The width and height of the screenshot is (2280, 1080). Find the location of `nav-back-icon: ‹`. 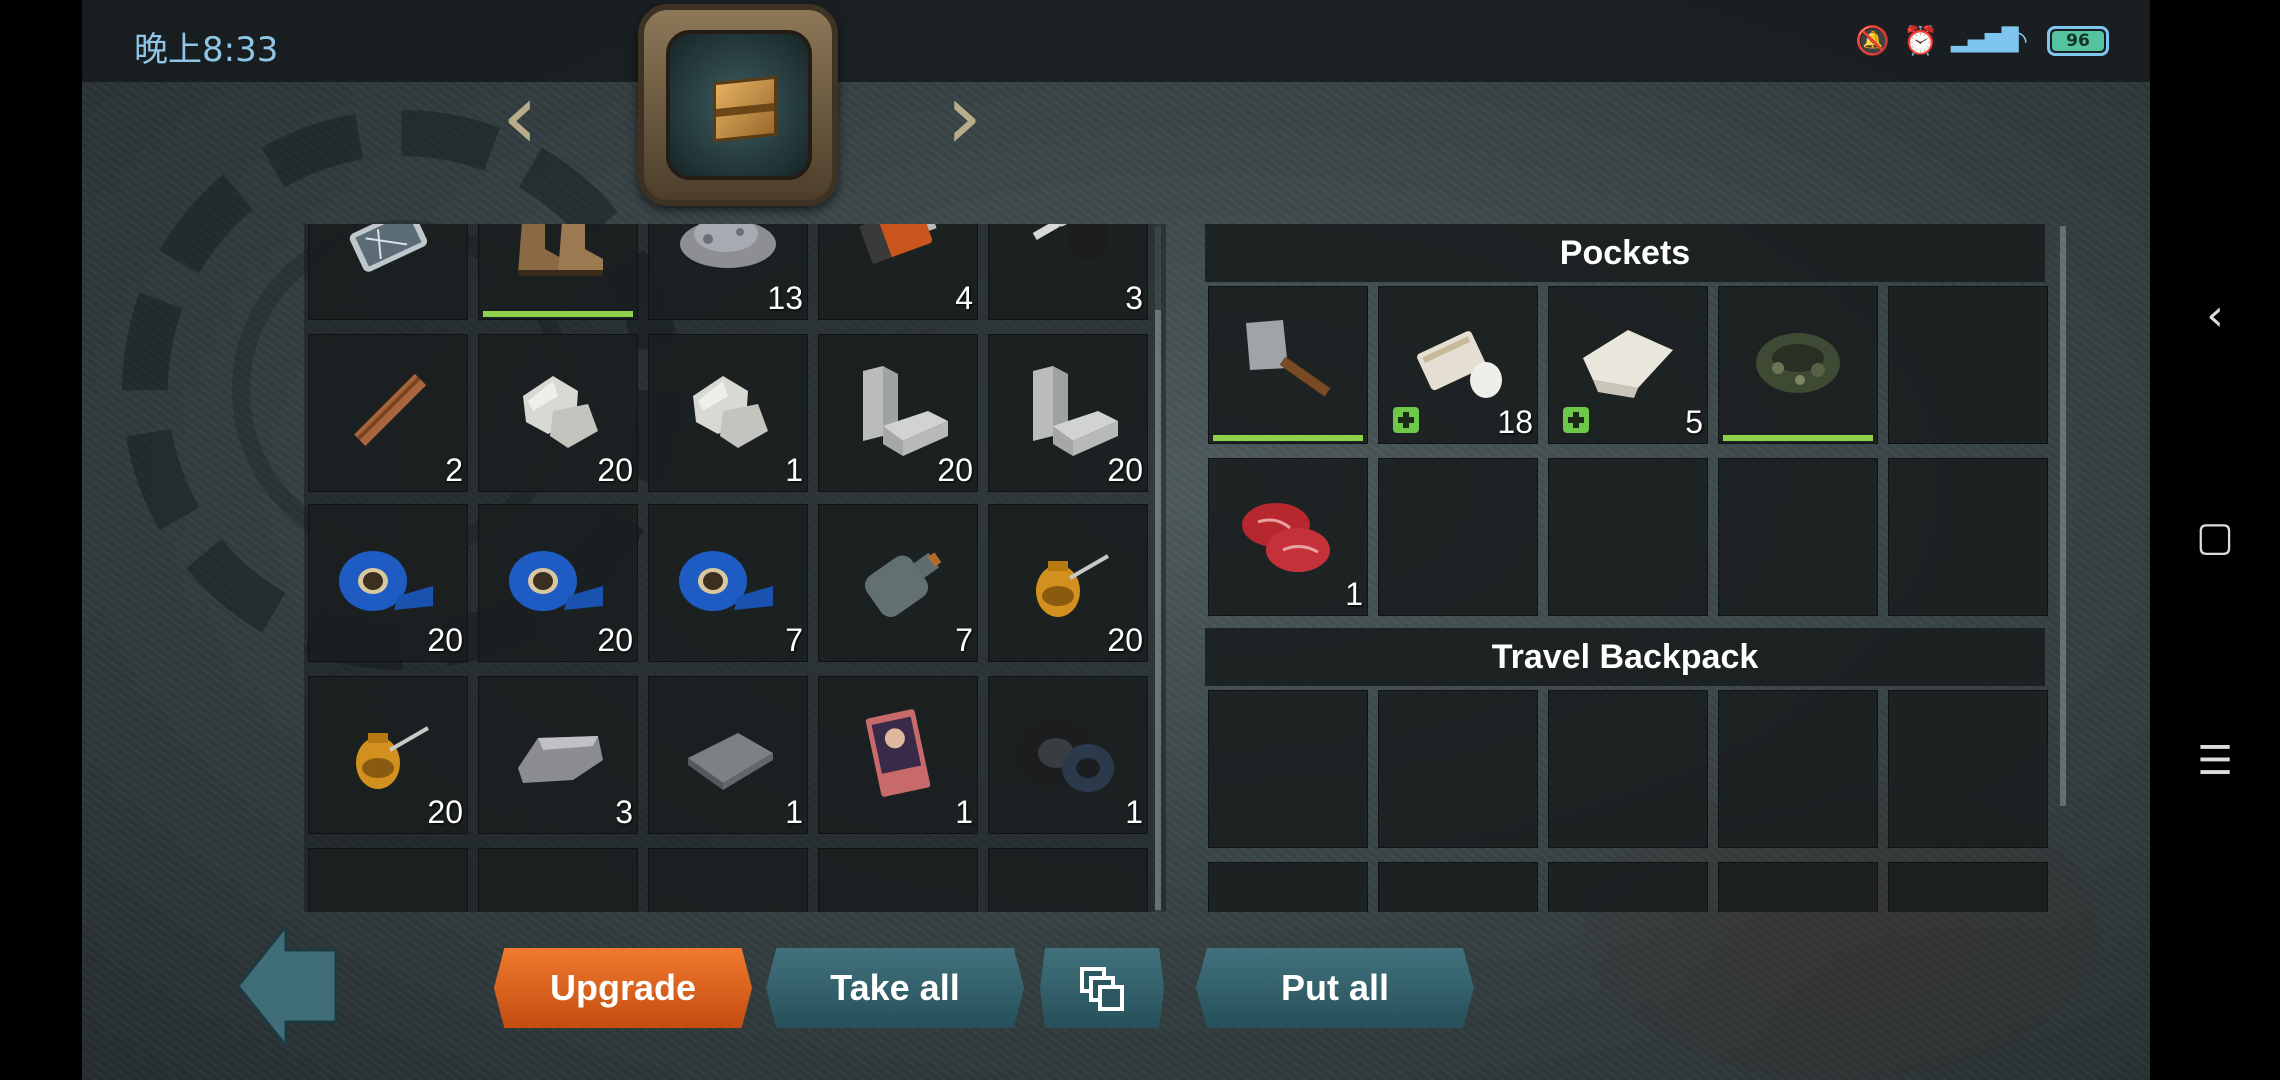

nav-back-icon: ‹ is located at coordinates (2215, 315).